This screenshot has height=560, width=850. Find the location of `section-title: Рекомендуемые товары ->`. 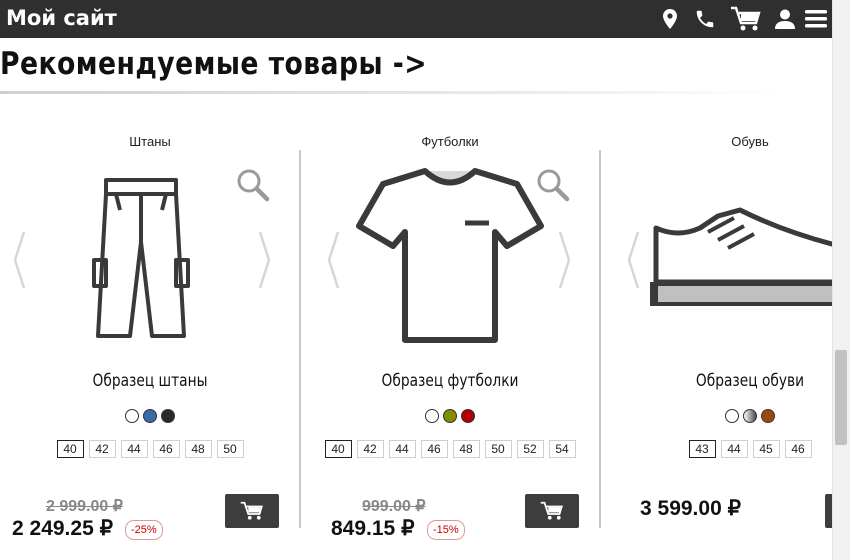

section-title: Рекомендуемые товары -> is located at coordinates (213, 64).